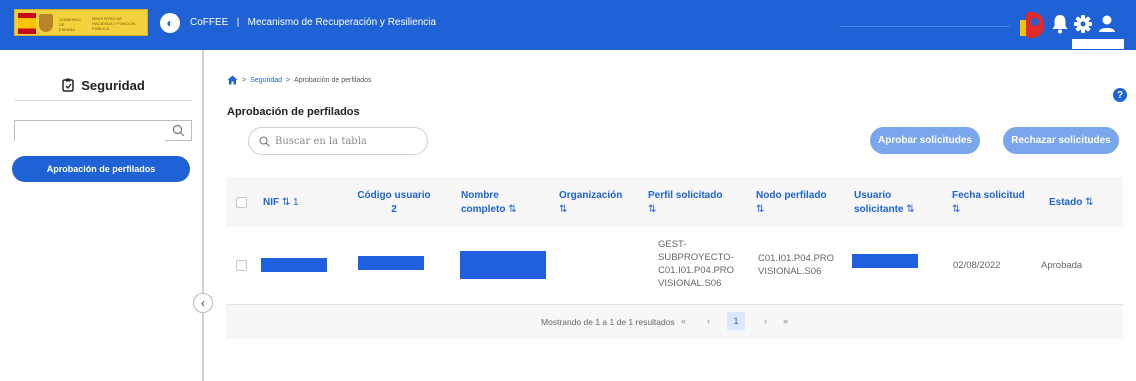  I want to click on cell-estado: Aprobada, so click(1062, 265).